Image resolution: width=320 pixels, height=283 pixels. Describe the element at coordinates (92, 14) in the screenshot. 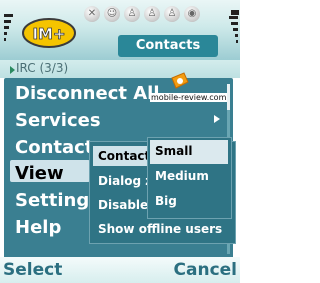

I see `close-status-icon: ✕` at that location.